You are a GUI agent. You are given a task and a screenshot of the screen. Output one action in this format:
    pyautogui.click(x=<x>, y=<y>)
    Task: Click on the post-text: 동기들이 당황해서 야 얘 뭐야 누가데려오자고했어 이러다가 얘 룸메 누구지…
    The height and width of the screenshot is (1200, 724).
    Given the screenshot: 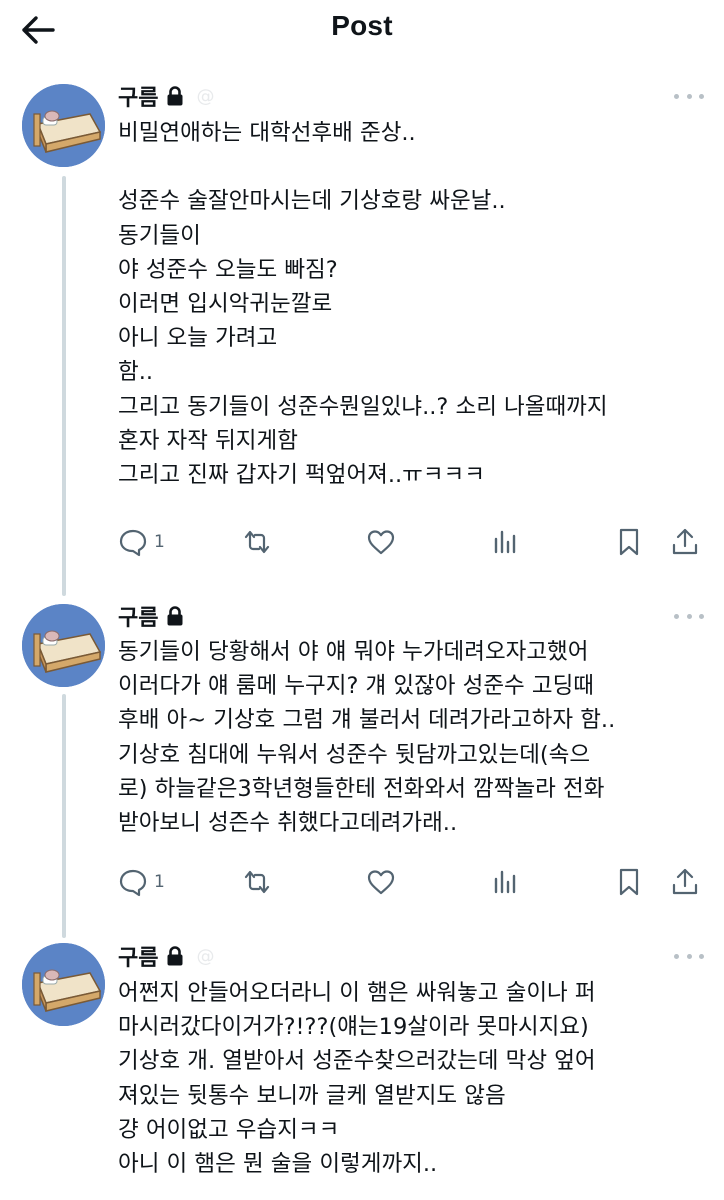 What is the action you would take?
    pyautogui.click(x=367, y=738)
    